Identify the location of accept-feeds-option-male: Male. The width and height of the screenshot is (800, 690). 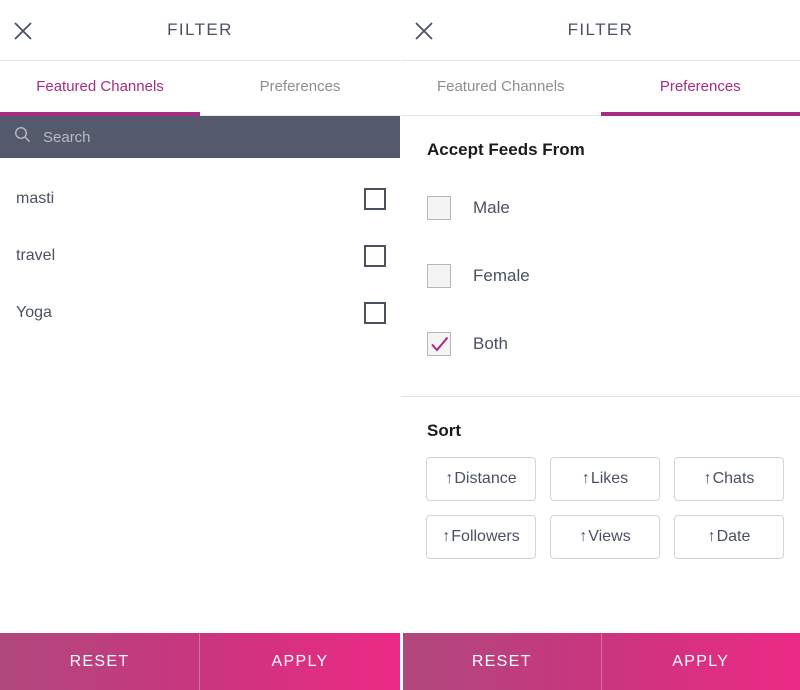
(600, 208).